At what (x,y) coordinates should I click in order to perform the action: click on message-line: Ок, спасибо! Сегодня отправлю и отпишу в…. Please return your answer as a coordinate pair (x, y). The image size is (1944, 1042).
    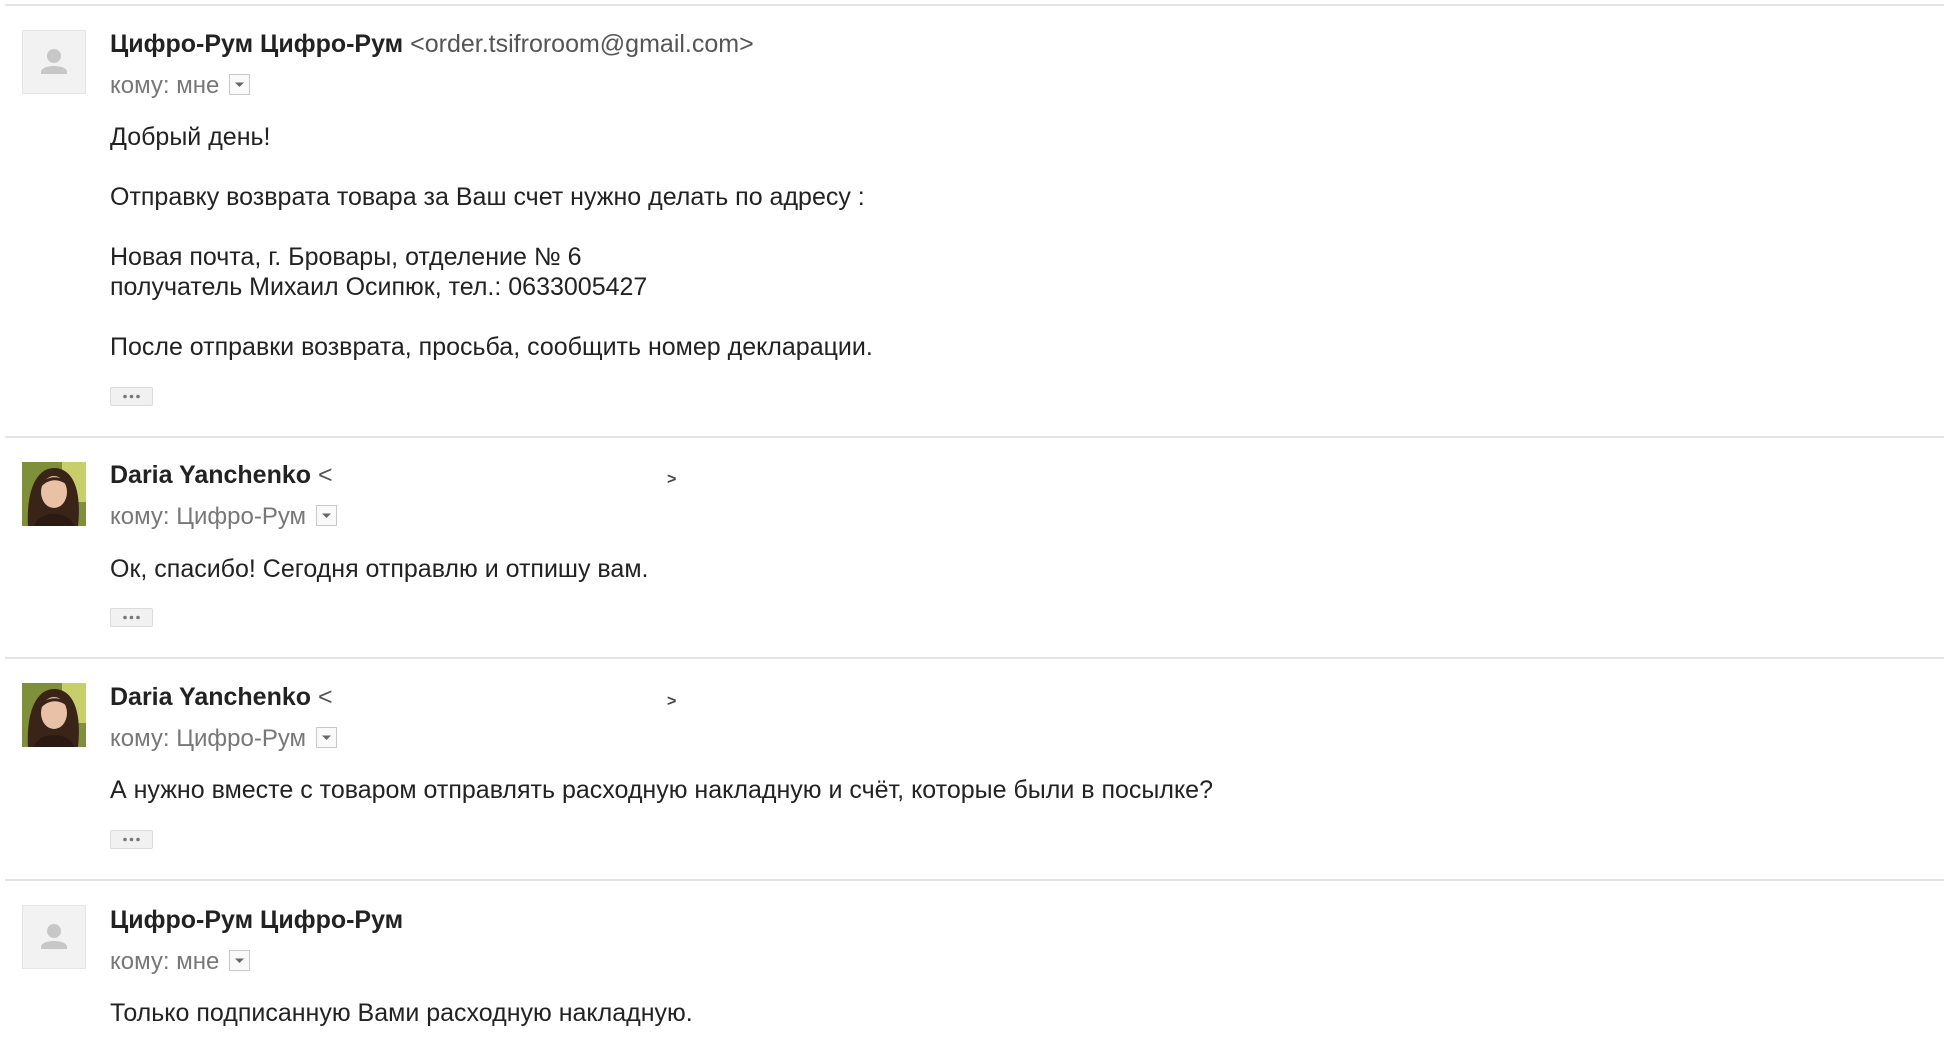
    Looking at the image, I should click on (379, 569).